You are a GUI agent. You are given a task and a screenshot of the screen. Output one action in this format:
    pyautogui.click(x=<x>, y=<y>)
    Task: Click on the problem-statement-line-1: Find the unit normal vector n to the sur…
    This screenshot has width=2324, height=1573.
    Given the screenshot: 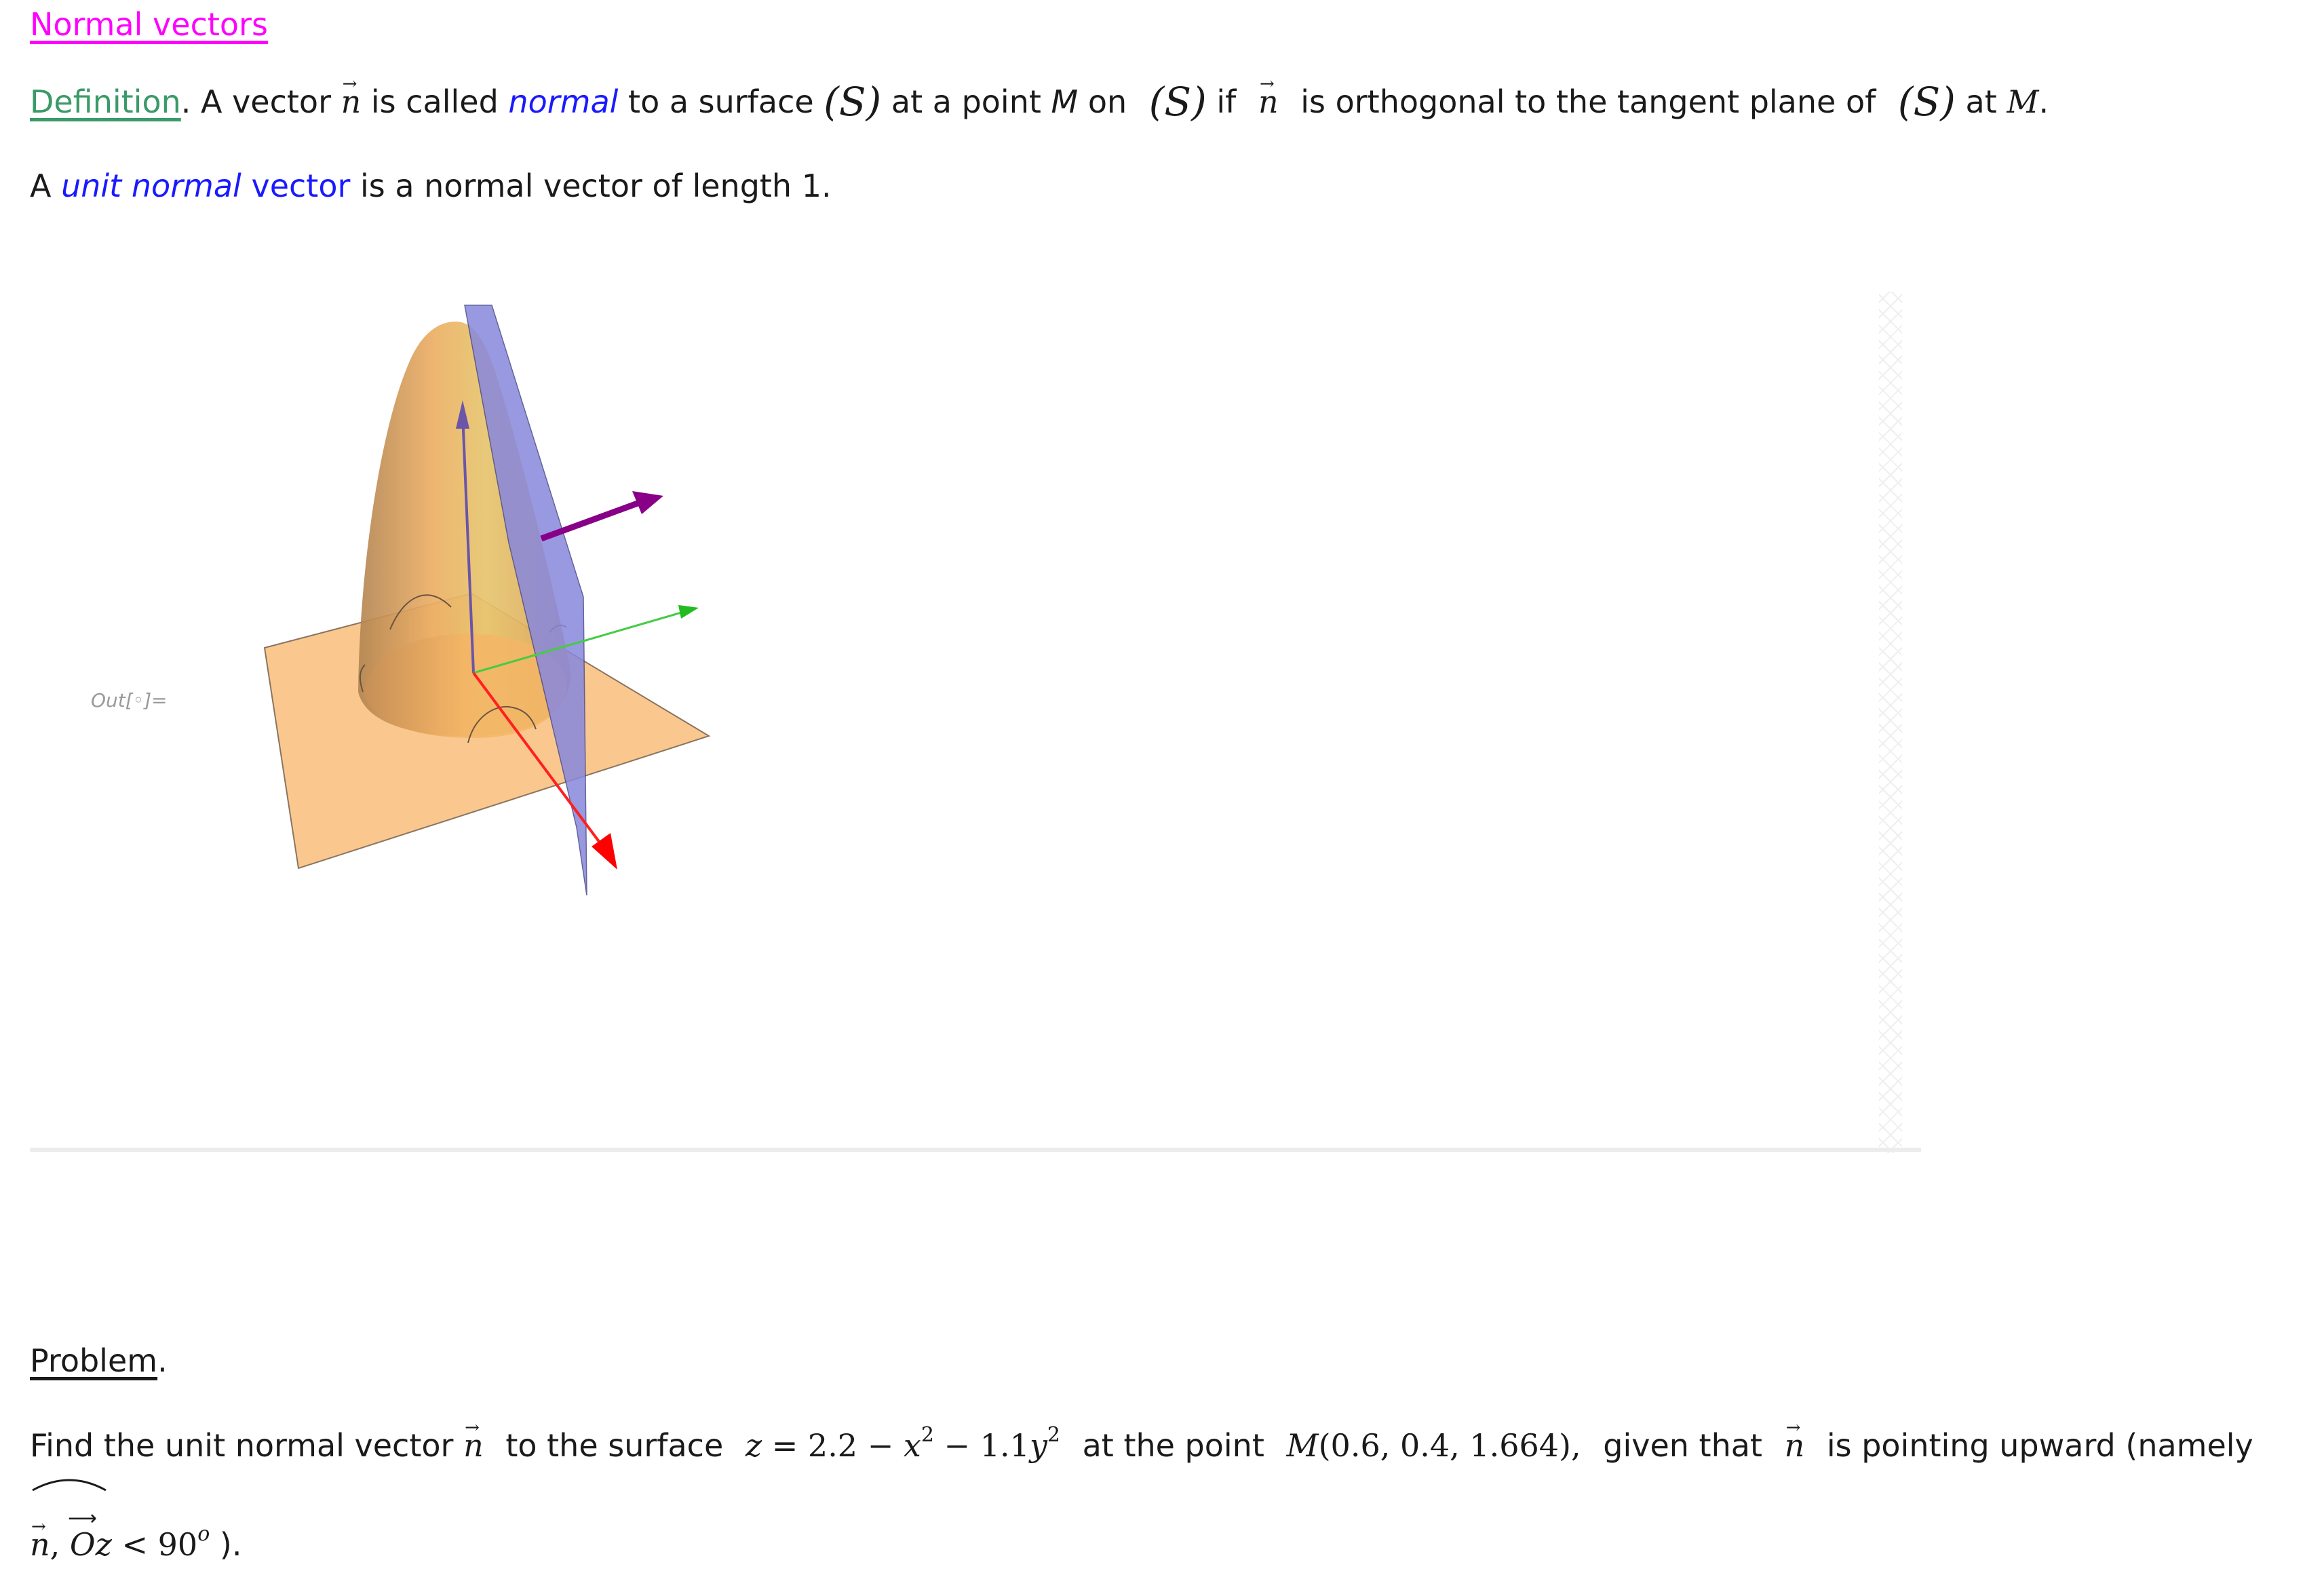 What is the action you would take?
    pyautogui.click(x=1142, y=1436)
    